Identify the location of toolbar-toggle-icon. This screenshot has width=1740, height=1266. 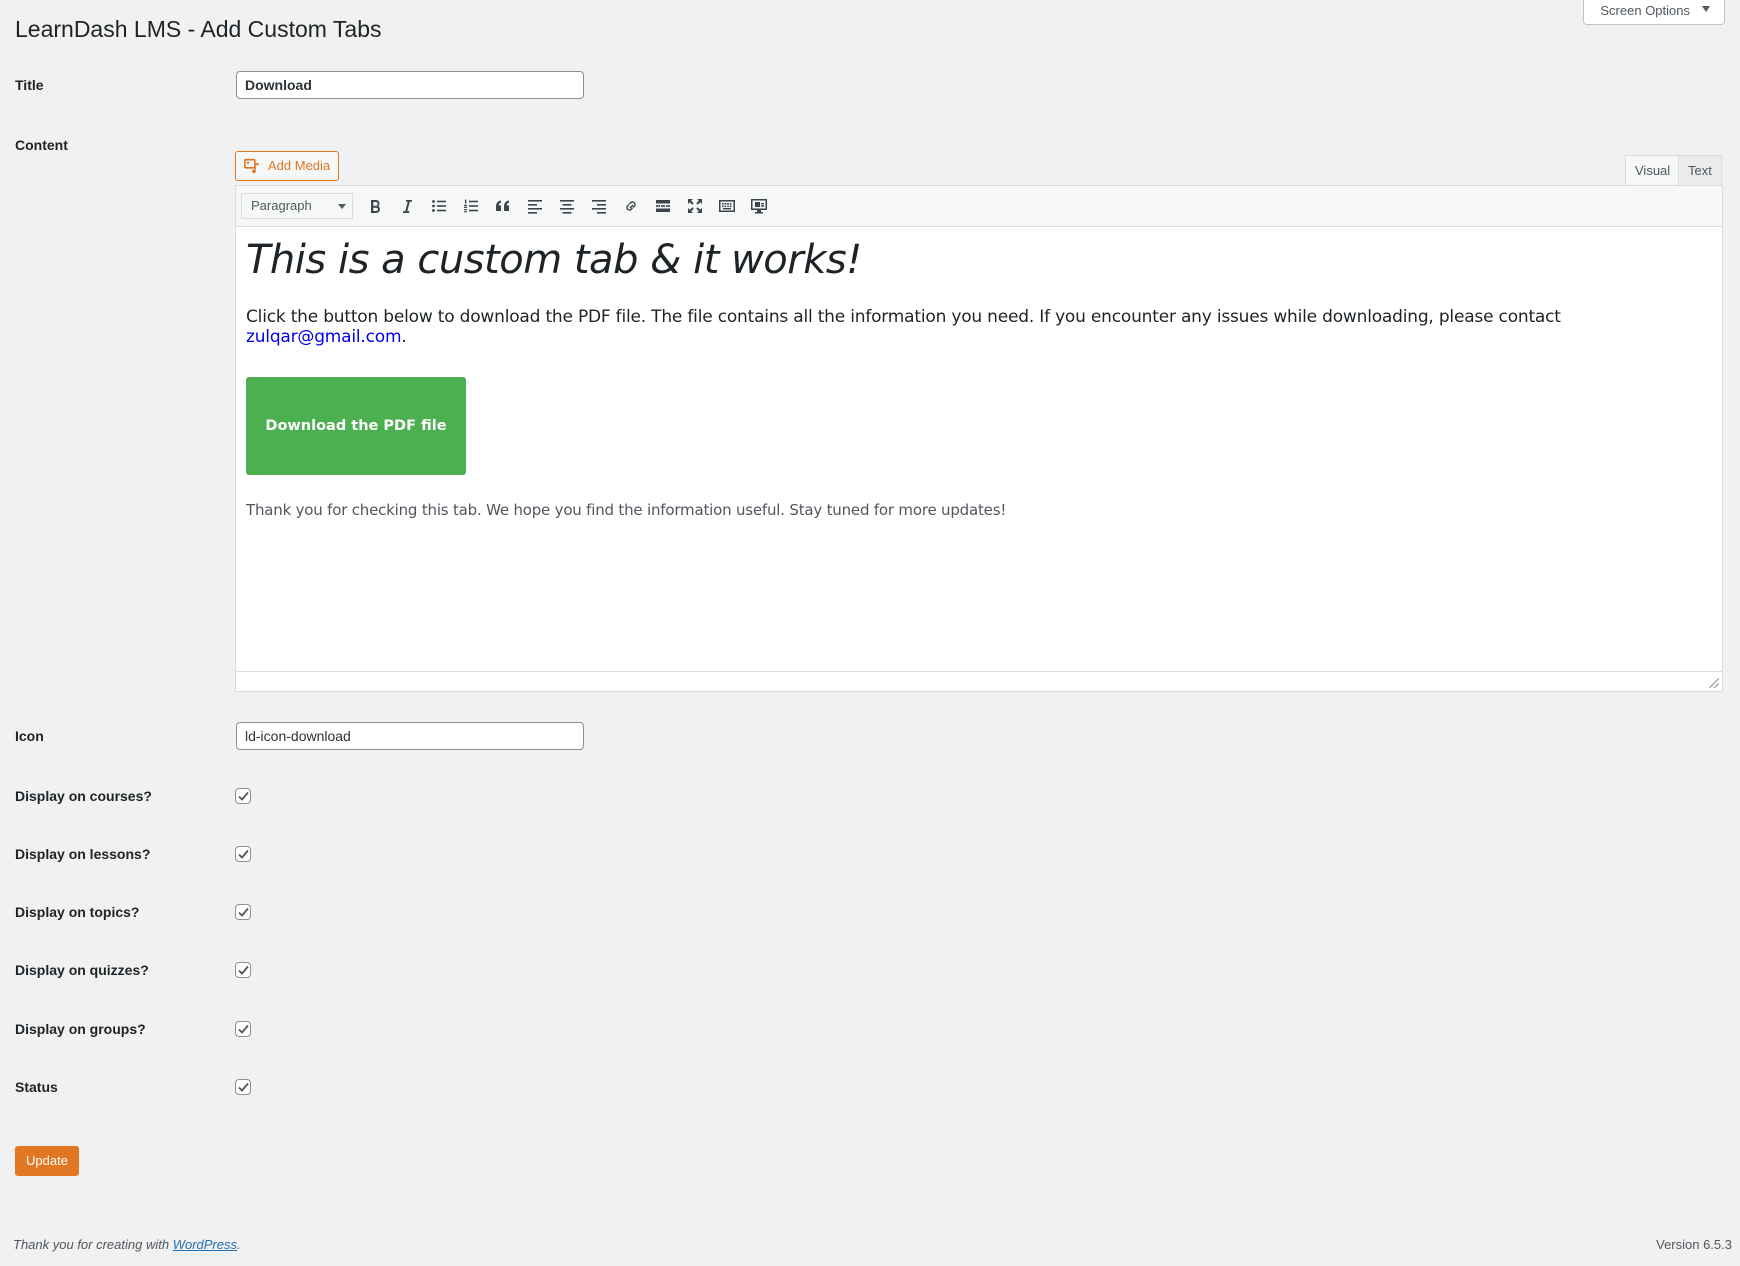
(727, 206).